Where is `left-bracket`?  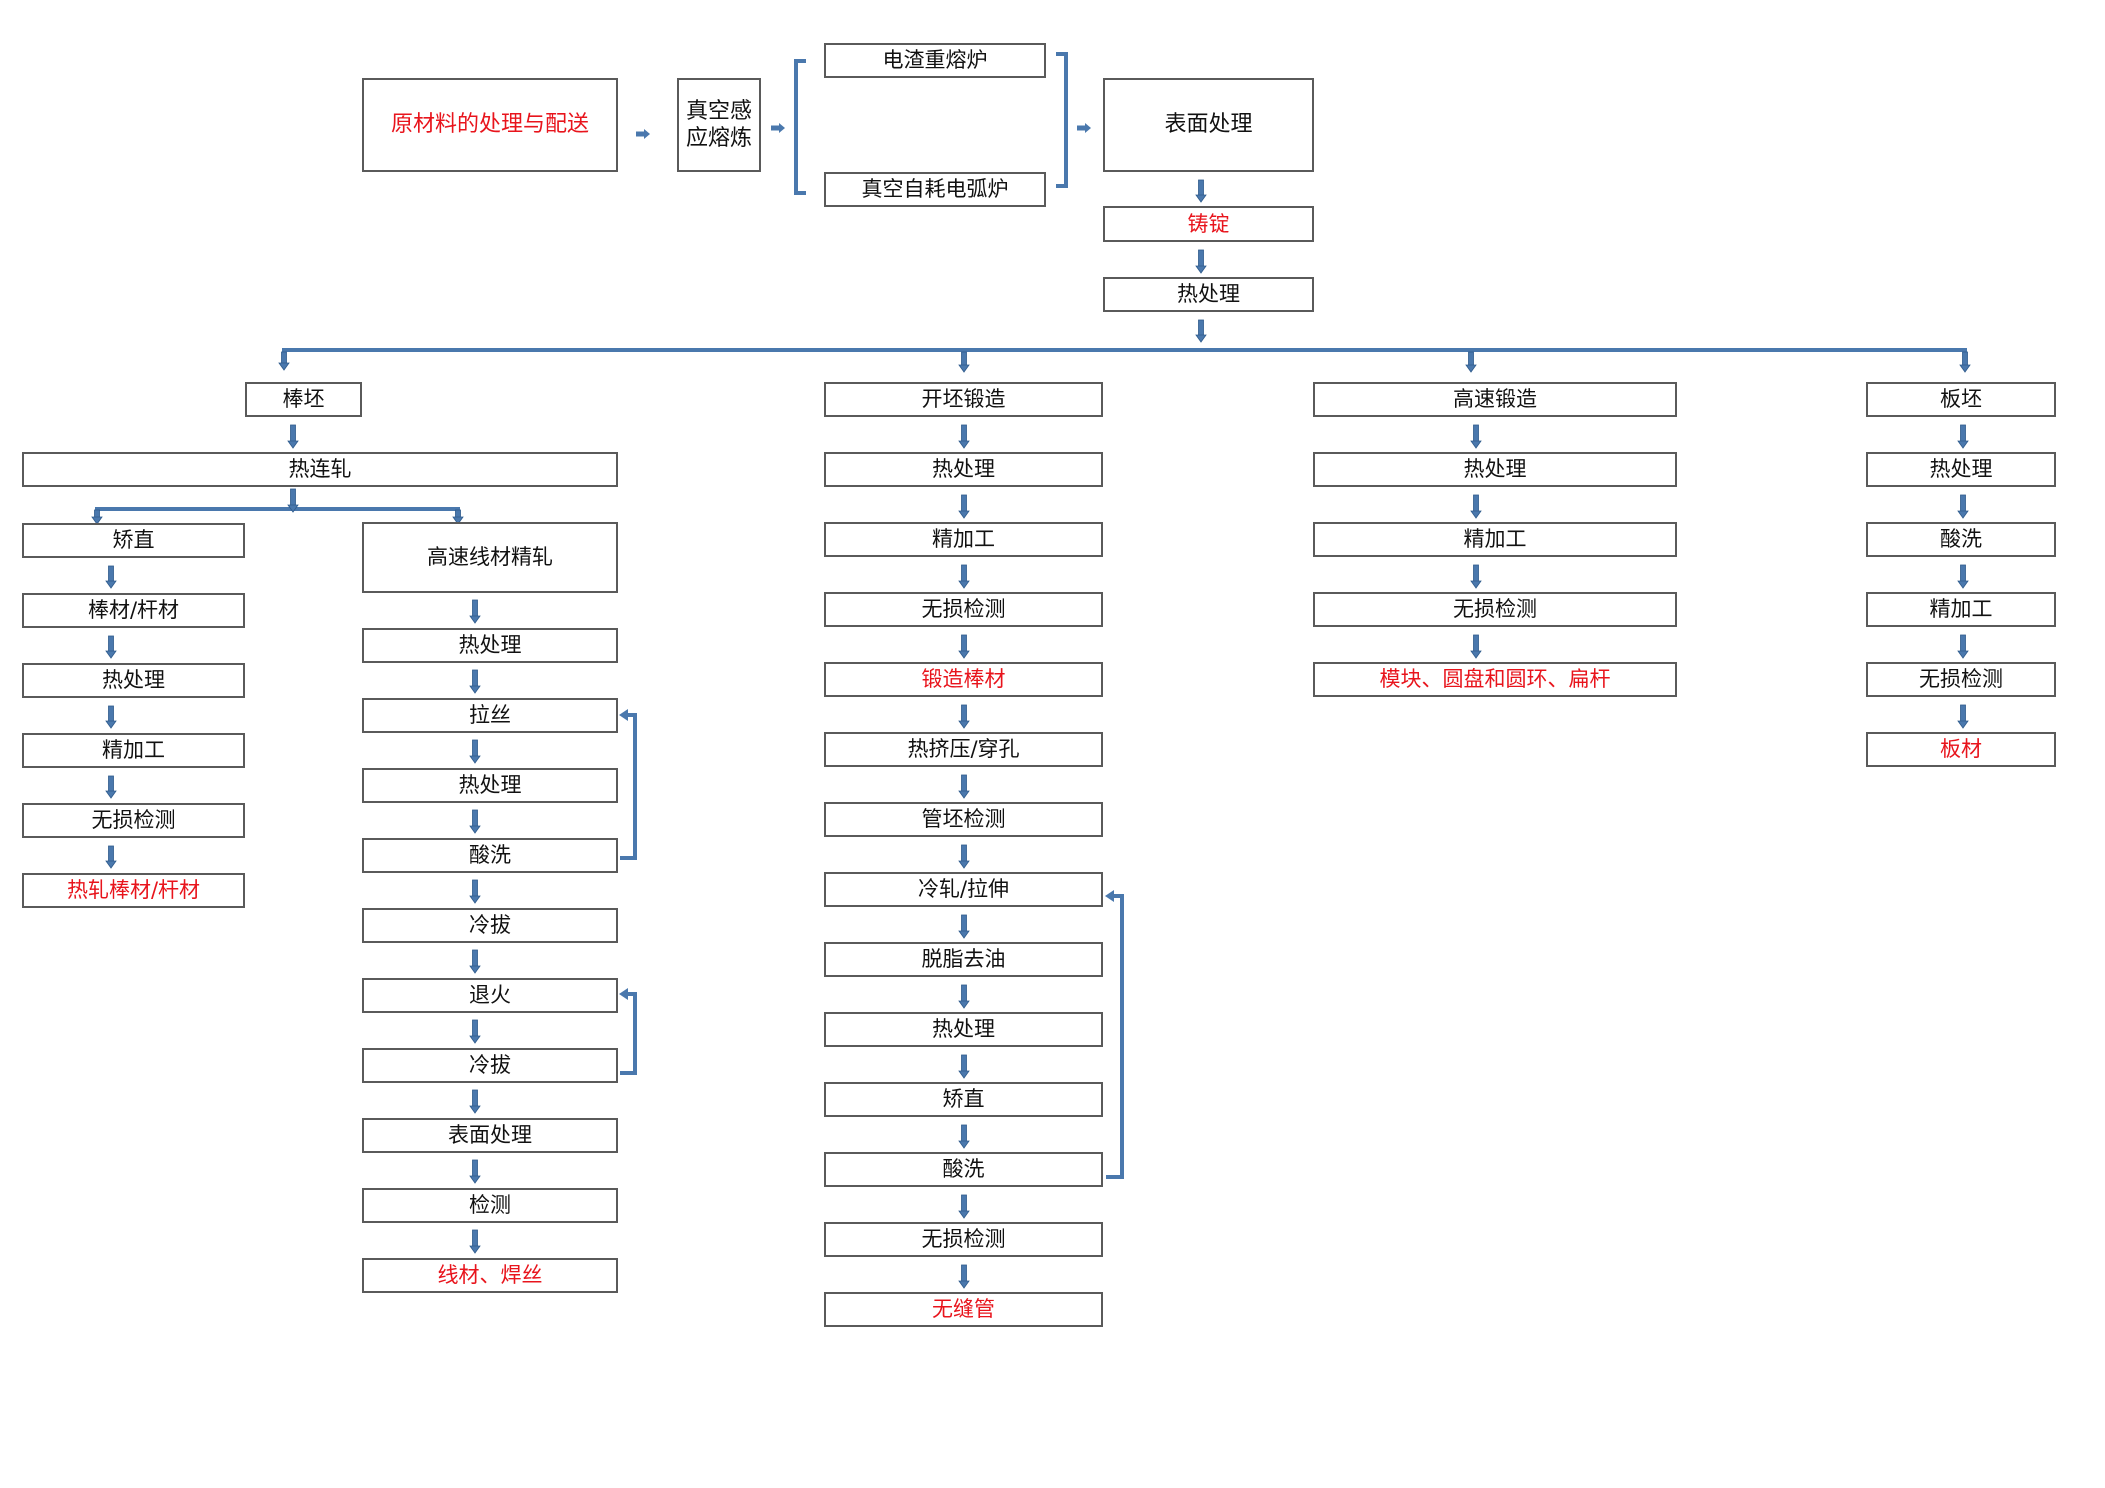
left-bracket is located at coordinates (800, 127).